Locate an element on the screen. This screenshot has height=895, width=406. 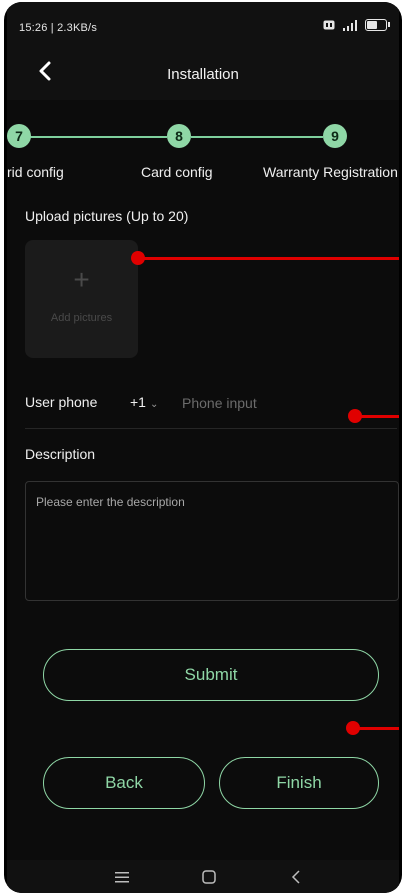
phone-input is located at coordinates (287, 403).